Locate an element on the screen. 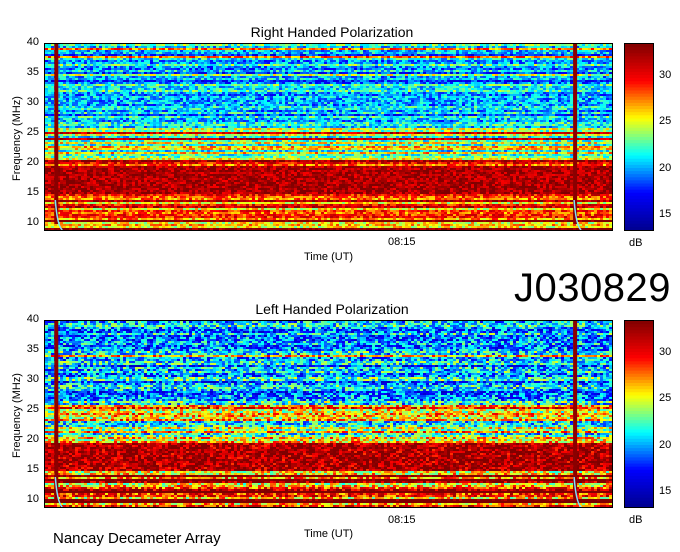 The image size is (680, 552). y-tick-label: 10 is located at coordinates (33, 222).